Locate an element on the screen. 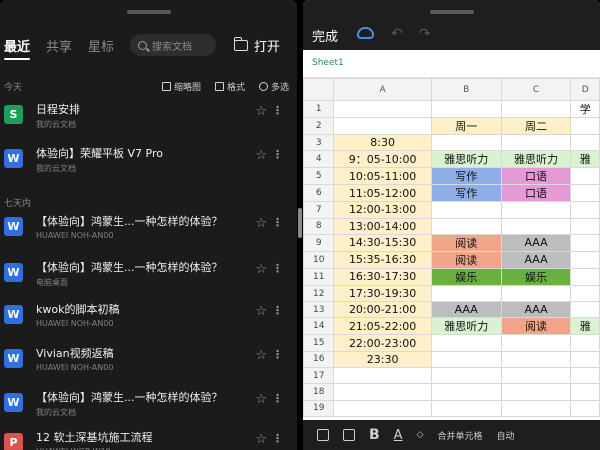 The height and width of the screenshot is (450, 600). cell: 12:00-13:00 is located at coordinates (382, 210).